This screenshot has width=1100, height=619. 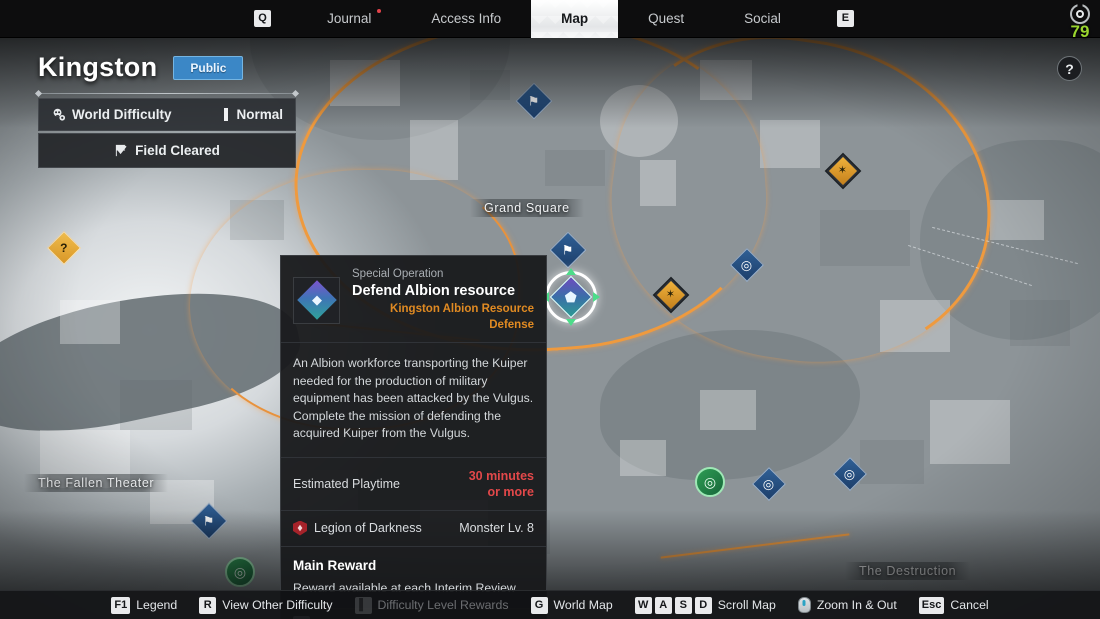 What do you see at coordinates (596, 297) in the screenshot?
I see `selection-tick-right` at bounding box center [596, 297].